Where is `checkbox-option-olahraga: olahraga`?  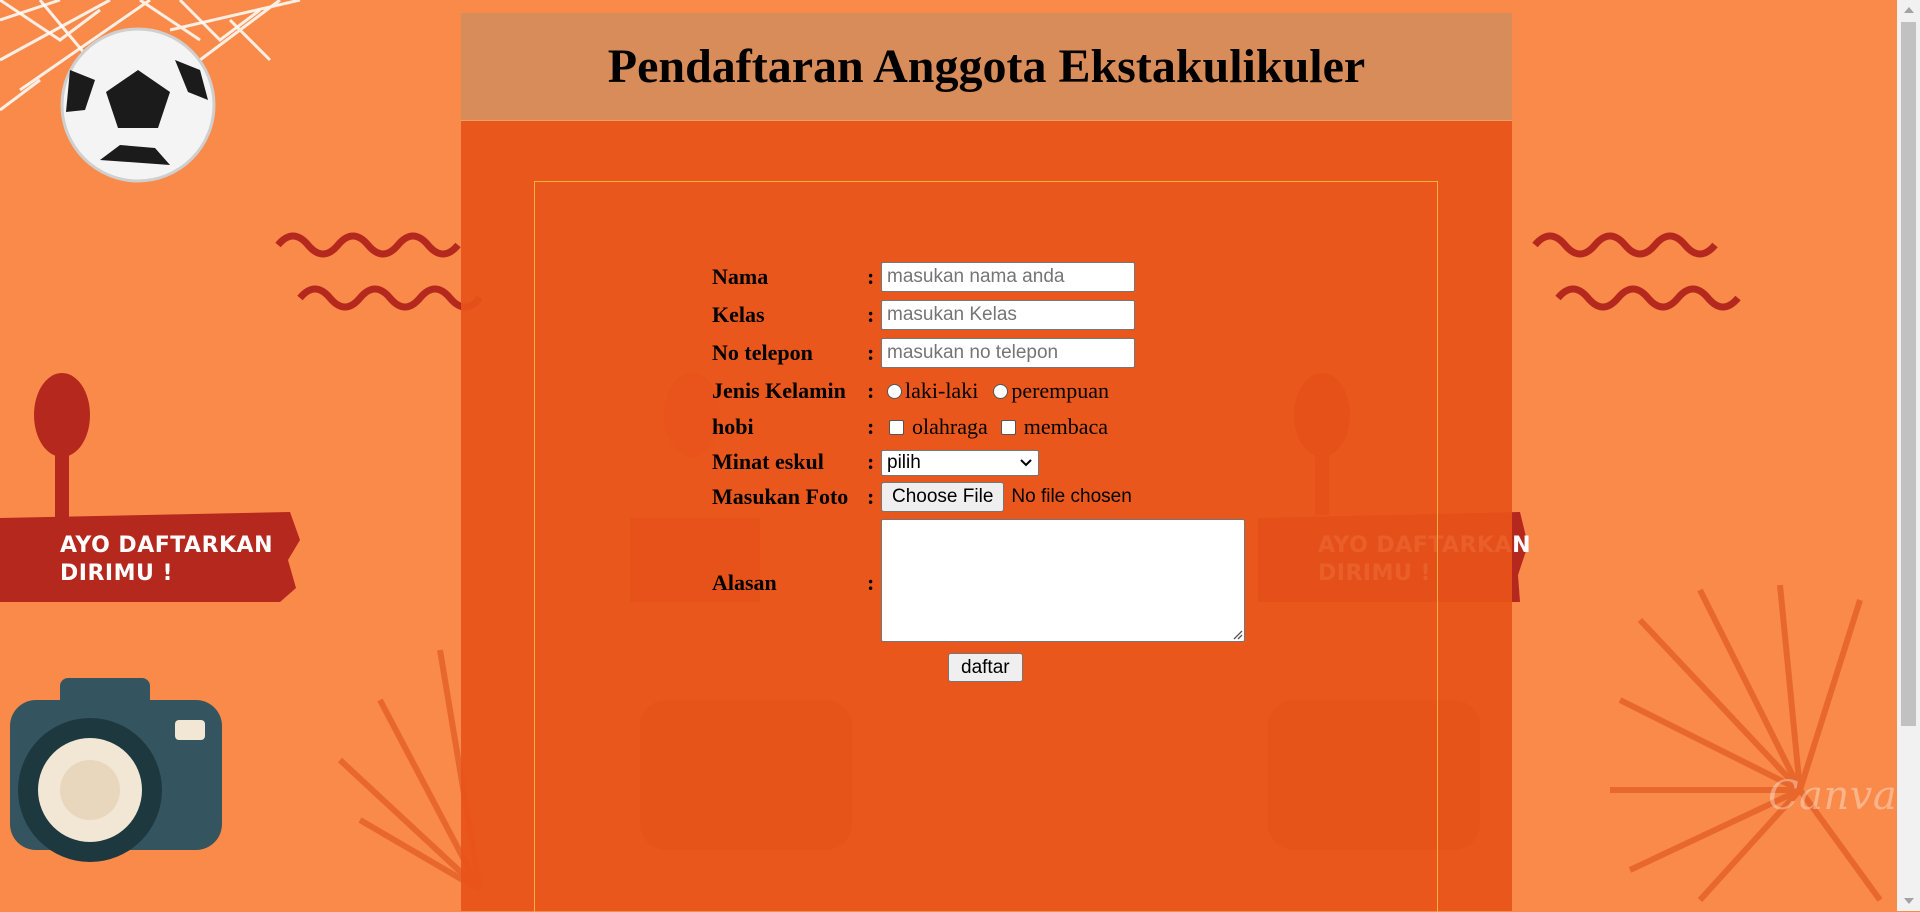
checkbox-option-olahraga: olahraga is located at coordinates (936, 427).